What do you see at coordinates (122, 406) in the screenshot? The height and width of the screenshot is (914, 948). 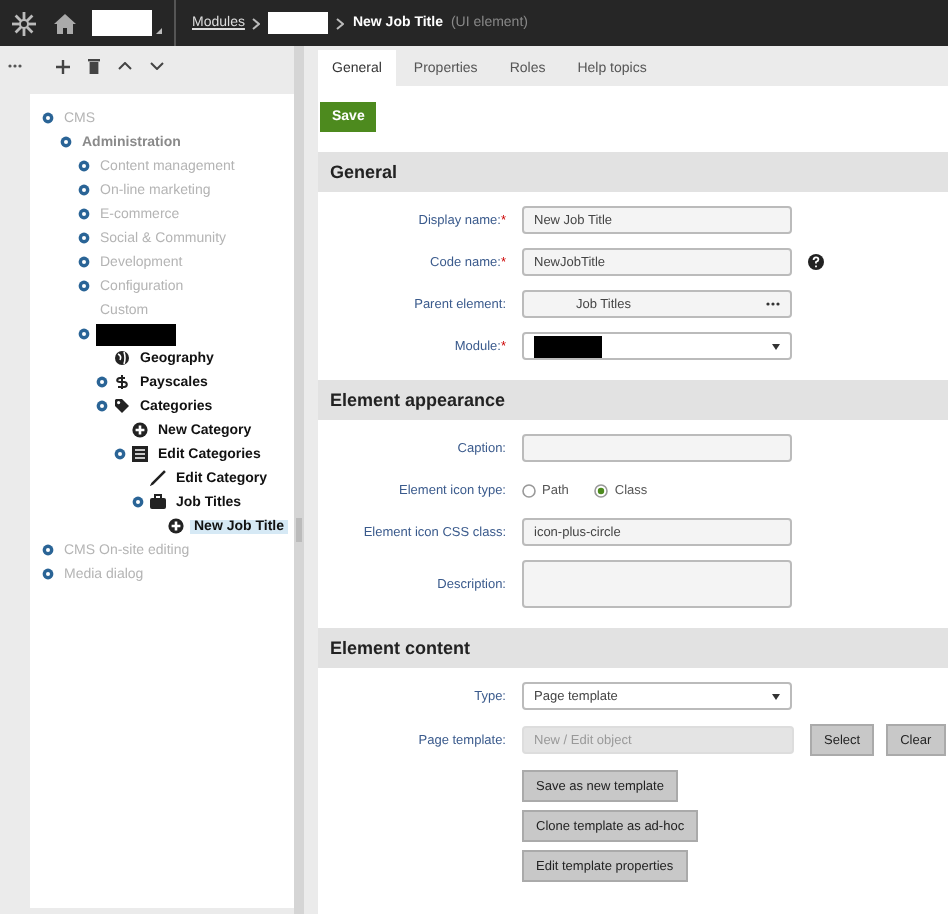 I see `tag-icon` at bounding box center [122, 406].